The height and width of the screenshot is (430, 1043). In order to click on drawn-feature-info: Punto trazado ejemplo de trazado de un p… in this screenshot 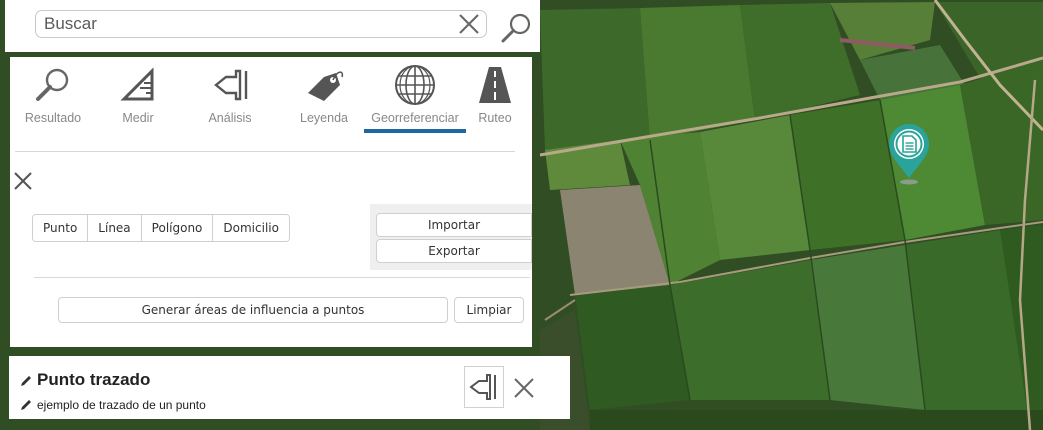, I will do `click(289, 387)`.